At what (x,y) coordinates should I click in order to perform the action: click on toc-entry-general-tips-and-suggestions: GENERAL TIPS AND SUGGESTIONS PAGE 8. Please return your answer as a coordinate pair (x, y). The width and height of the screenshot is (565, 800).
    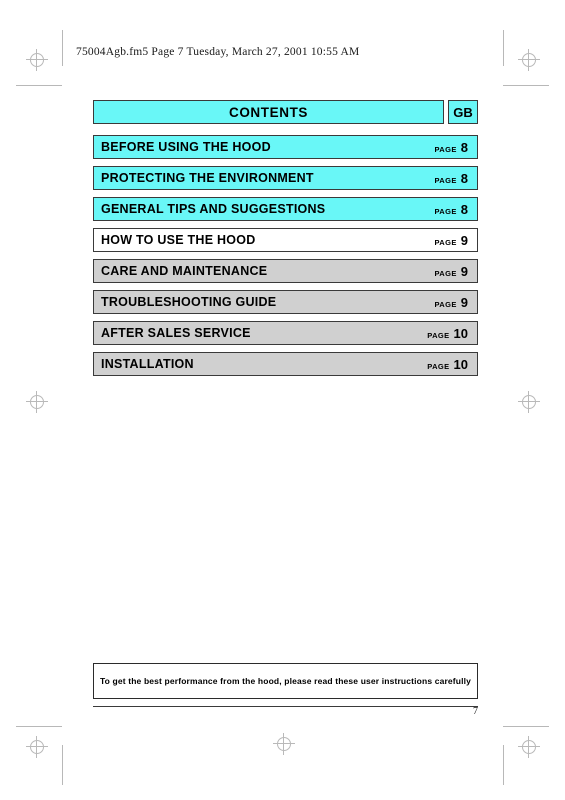
    Looking at the image, I should click on (285, 209).